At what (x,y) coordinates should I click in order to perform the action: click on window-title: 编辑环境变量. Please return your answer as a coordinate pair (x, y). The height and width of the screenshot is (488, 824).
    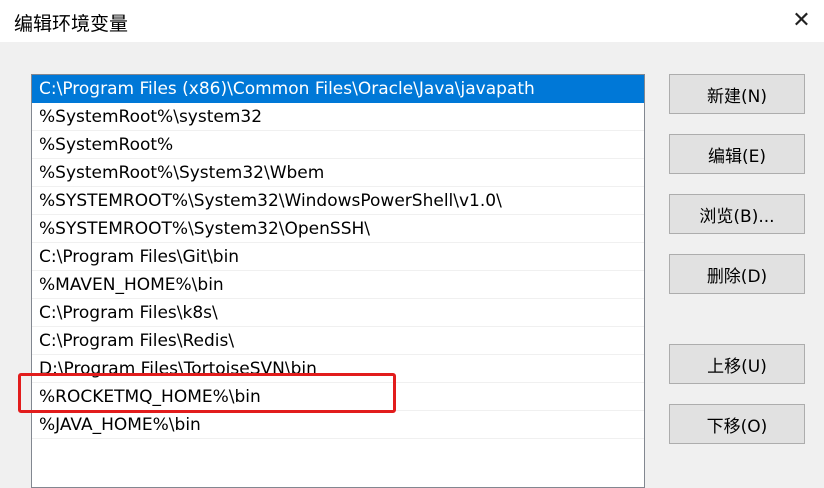
    Looking at the image, I should click on (71, 24).